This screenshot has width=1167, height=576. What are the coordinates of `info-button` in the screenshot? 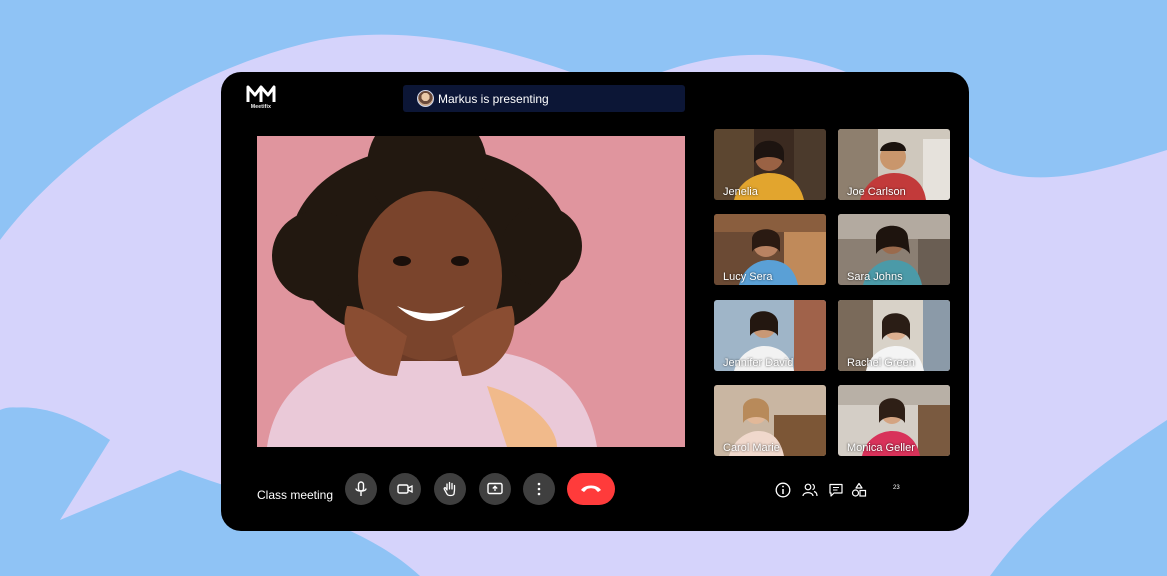 It's located at (783, 490).